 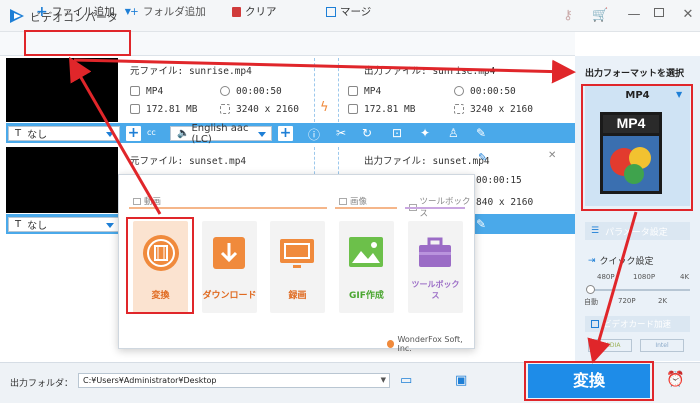 I want to click on arrow-to-format, so click(x=324, y=71).